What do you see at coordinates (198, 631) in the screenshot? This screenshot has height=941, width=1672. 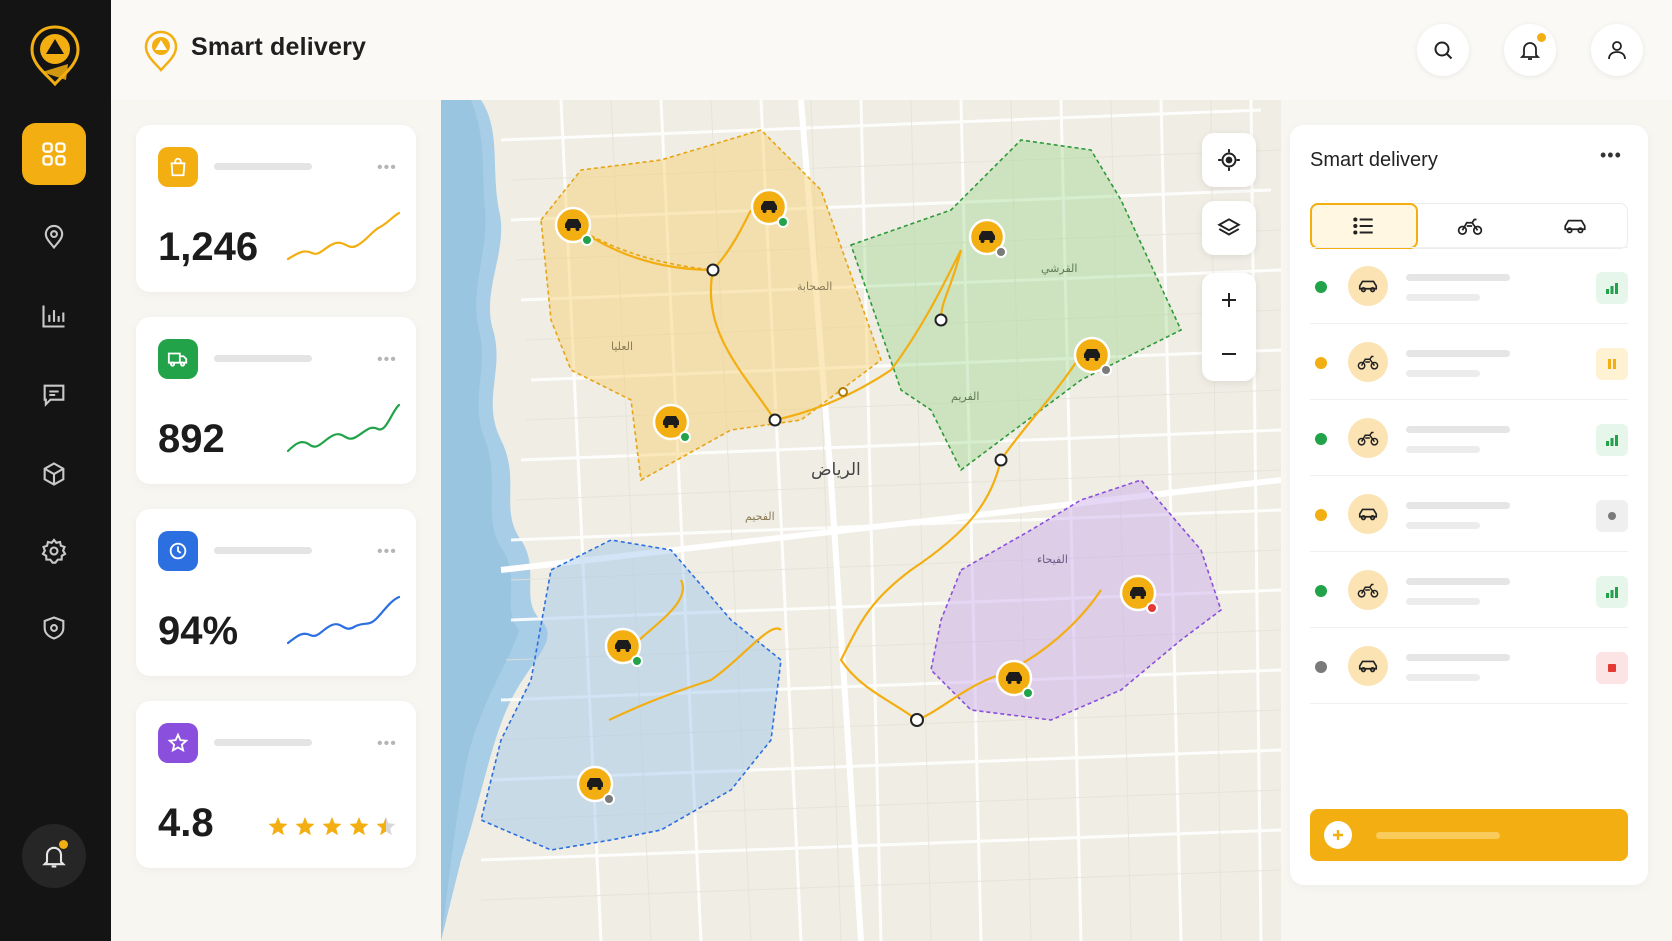 I see `stat-value: 94%` at bounding box center [198, 631].